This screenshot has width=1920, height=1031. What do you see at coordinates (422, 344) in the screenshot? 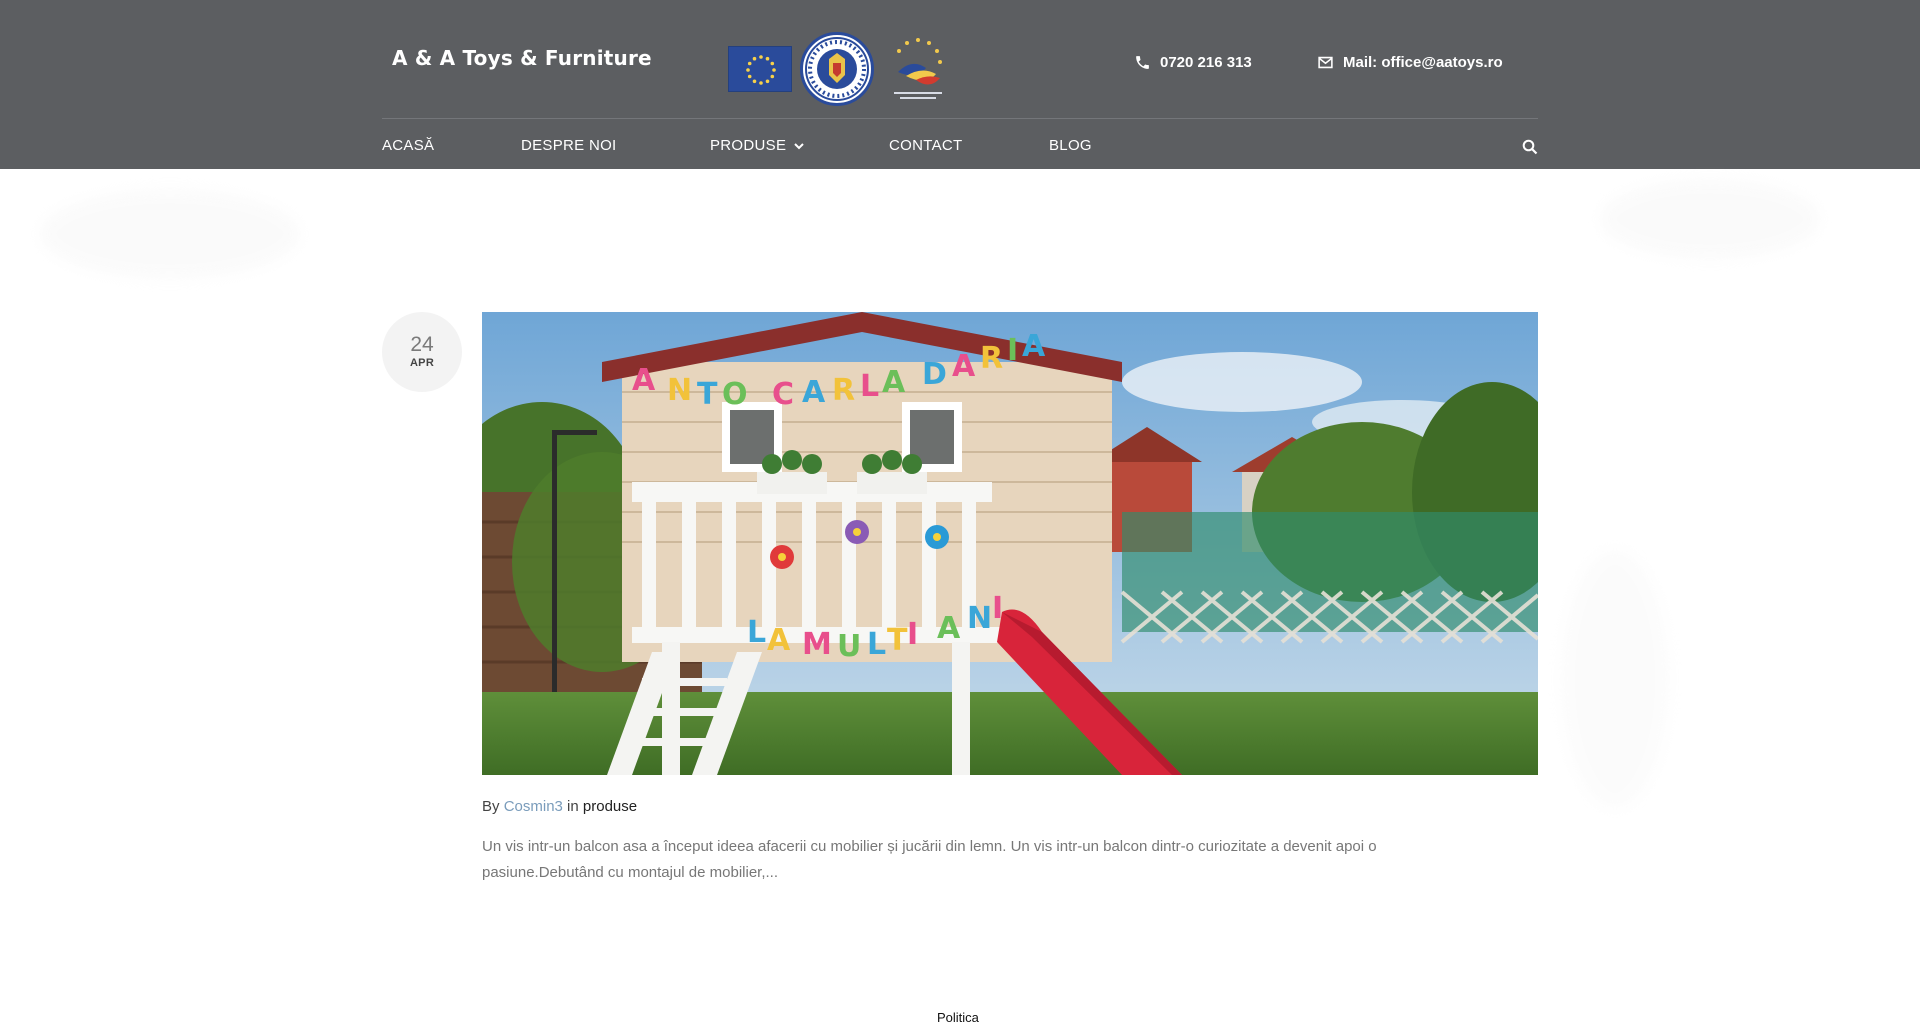
I see `post-date-day: 24` at bounding box center [422, 344].